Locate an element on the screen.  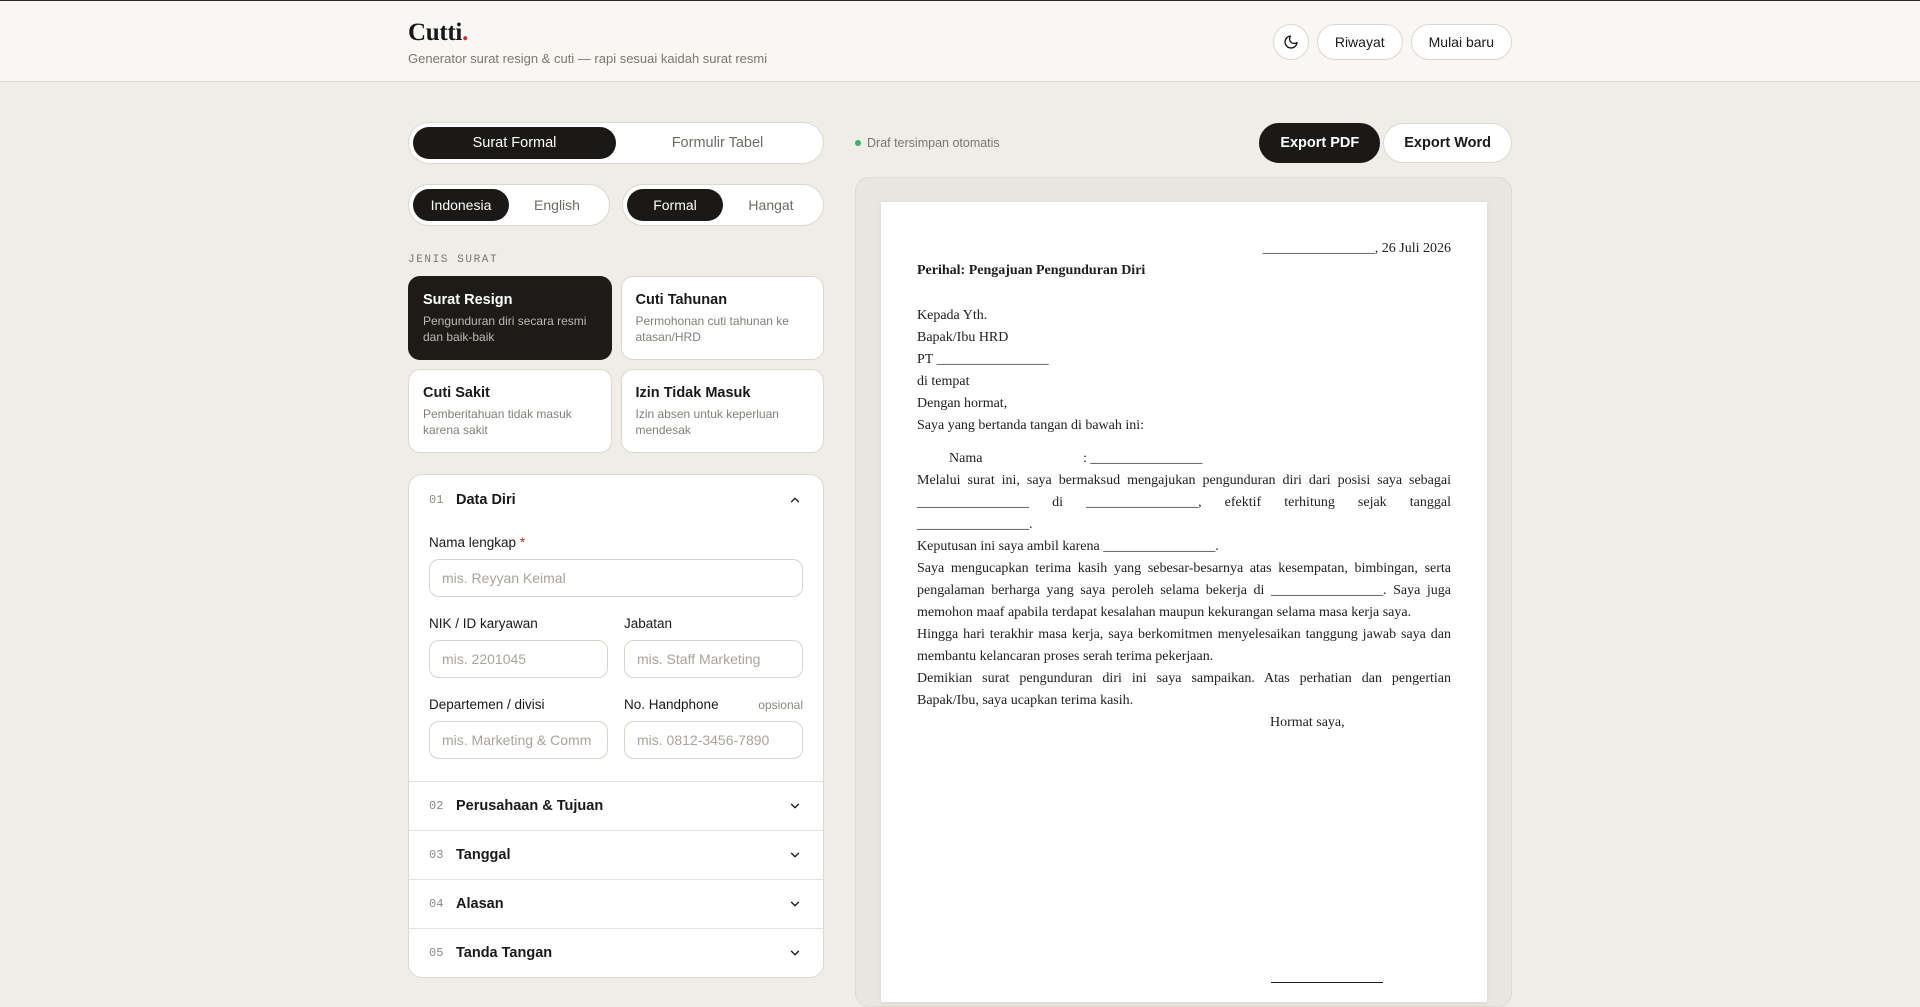
moon-icon is located at coordinates (1291, 42).